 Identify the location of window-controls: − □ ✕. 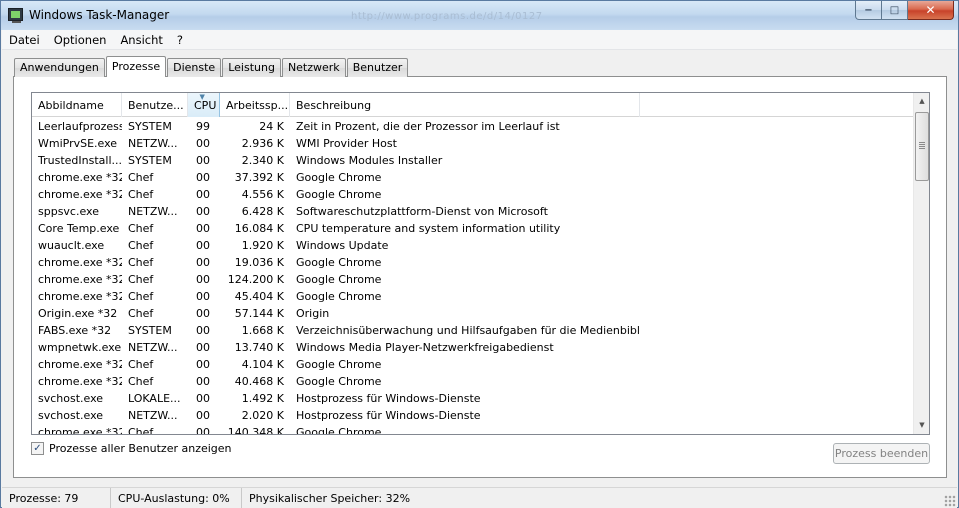
(904, 10).